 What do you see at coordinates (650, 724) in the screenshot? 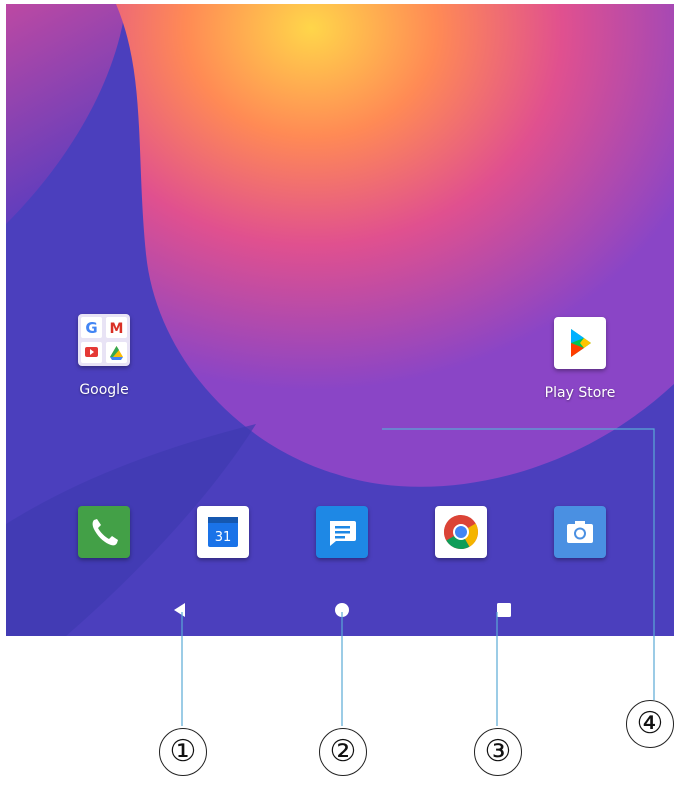
I see `callout-4: ④` at bounding box center [650, 724].